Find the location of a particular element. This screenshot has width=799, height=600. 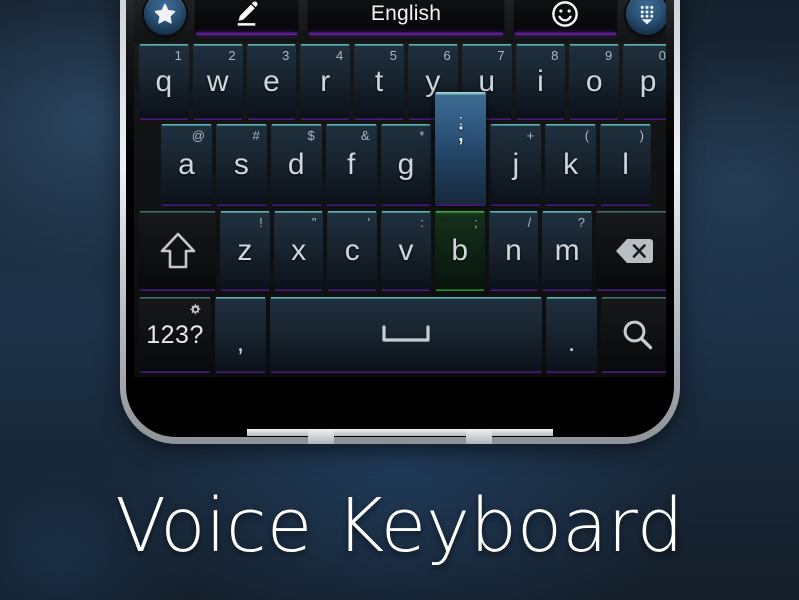

key-hint: 7 is located at coordinates (501, 55).